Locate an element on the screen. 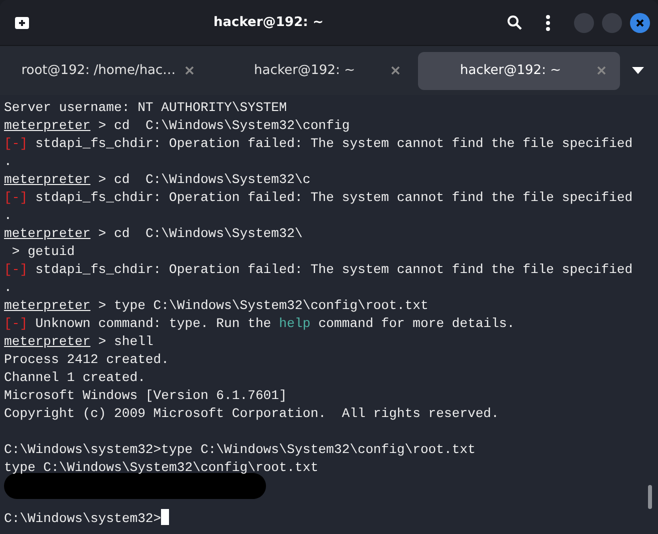 The width and height of the screenshot is (658, 534). command-prompt: C:\Windows\system32> is located at coordinates (83, 518).